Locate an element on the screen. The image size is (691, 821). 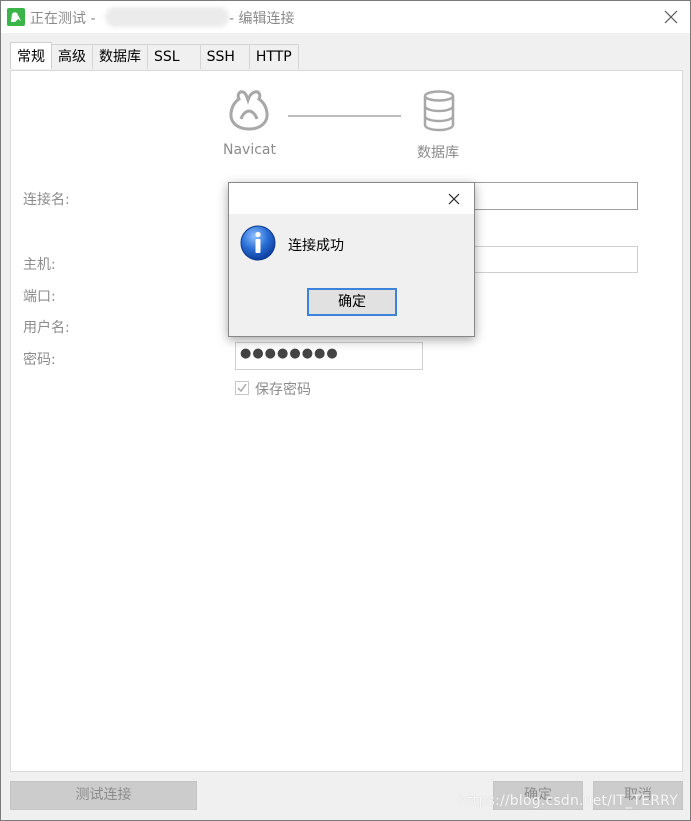
tab-ssh: SSH is located at coordinates (224, 56).